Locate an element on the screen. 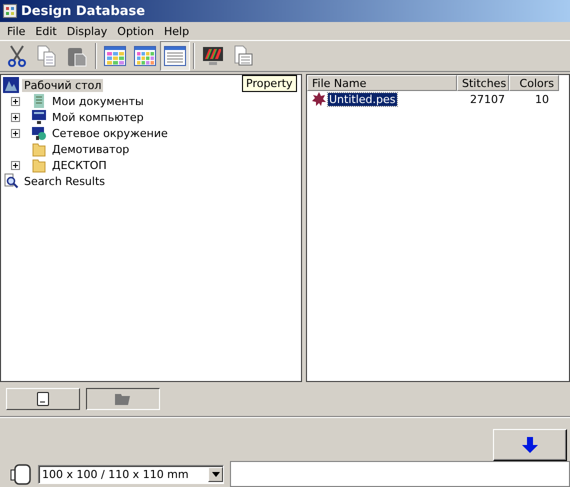 Image resolution: width=570 pixels, height=487 pixels. documents-icon is located at coordinates (39, 101).